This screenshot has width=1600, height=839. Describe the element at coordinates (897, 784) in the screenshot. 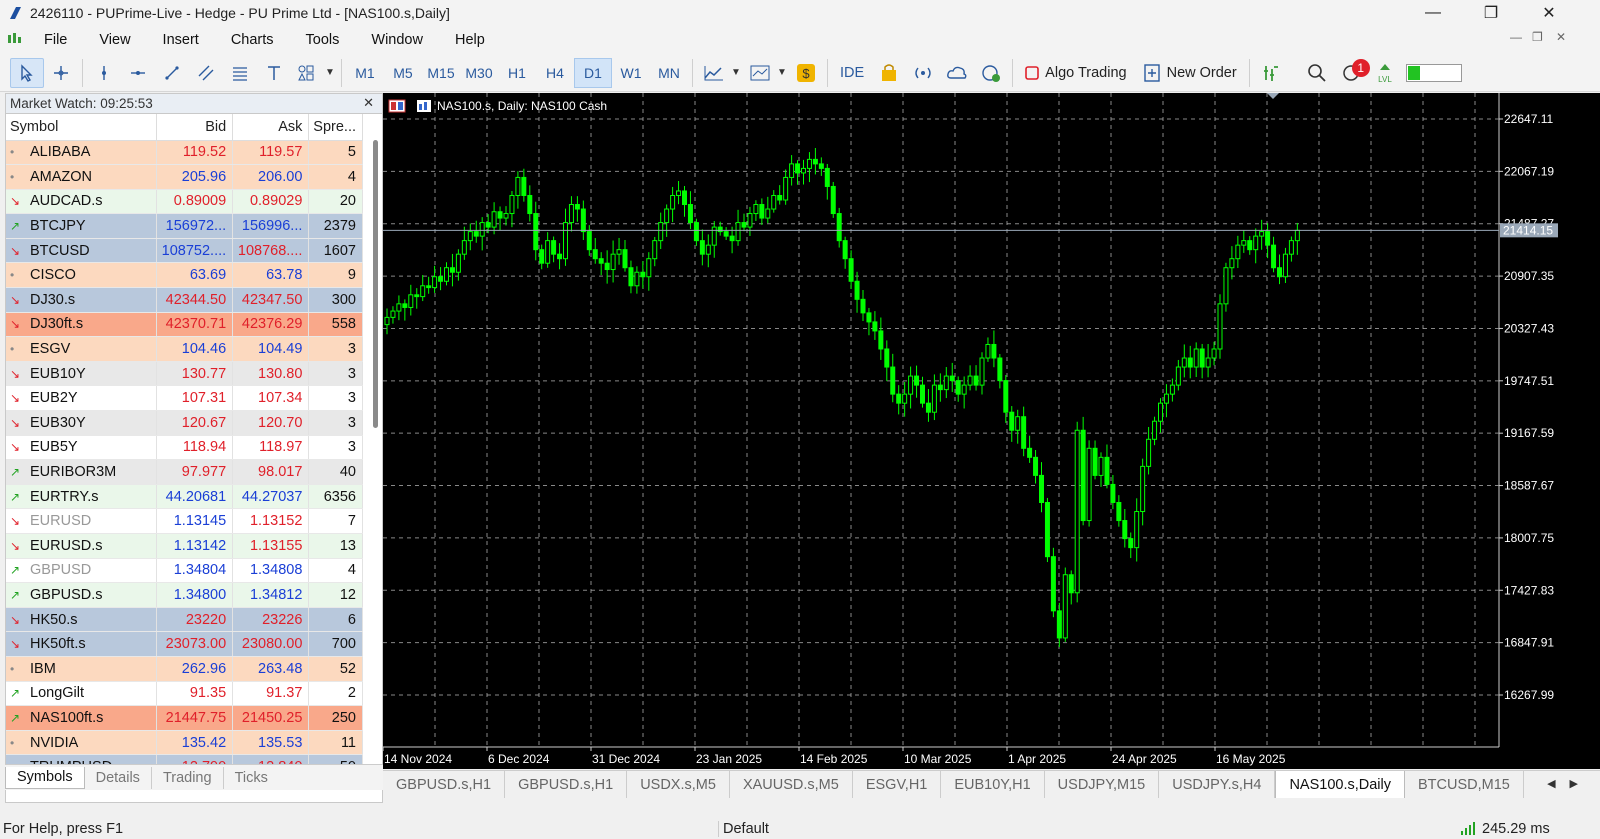

I see `chart-tab: ESGV,H1` at that location.